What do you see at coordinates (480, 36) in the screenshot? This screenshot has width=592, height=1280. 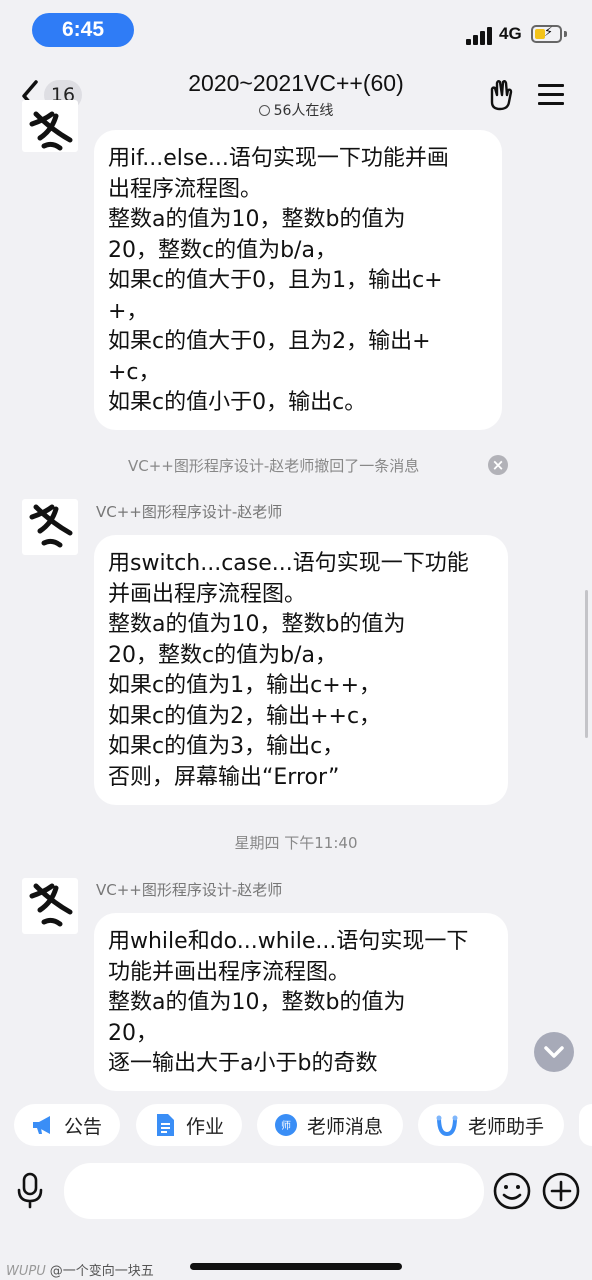 I see `signal-icon` at bounding box center [480, 36].